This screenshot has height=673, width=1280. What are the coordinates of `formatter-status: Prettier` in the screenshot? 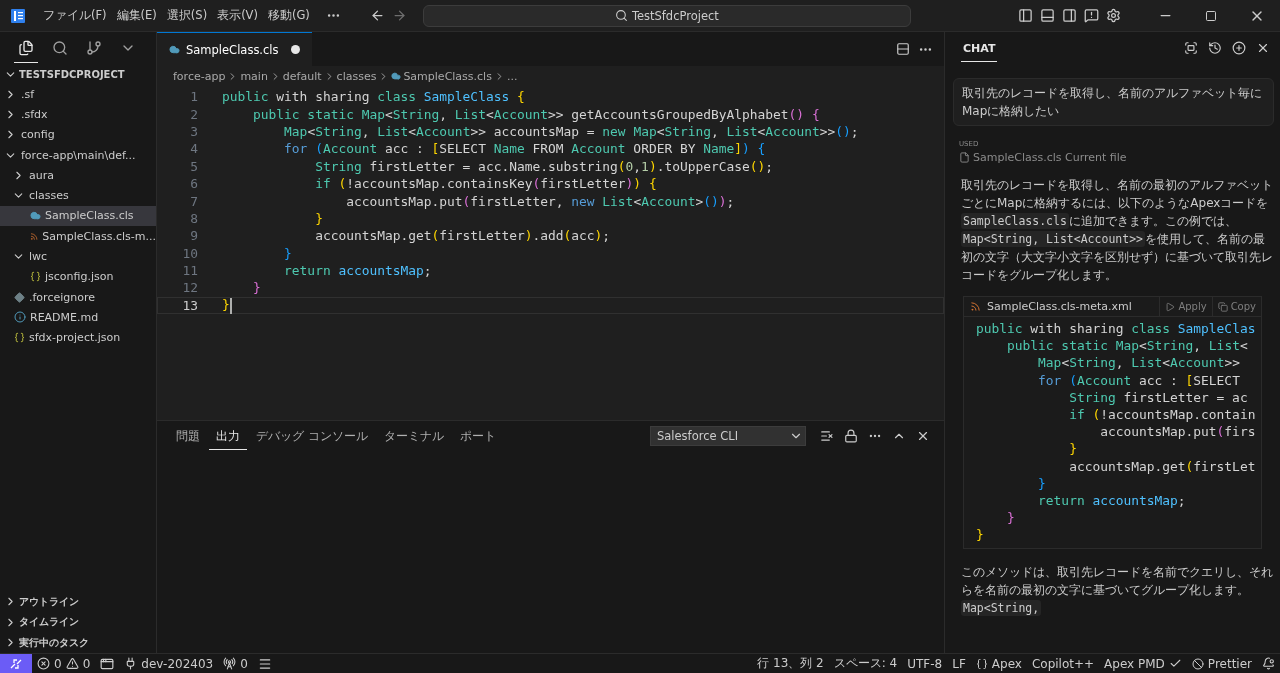 It's located at (1221, 663).